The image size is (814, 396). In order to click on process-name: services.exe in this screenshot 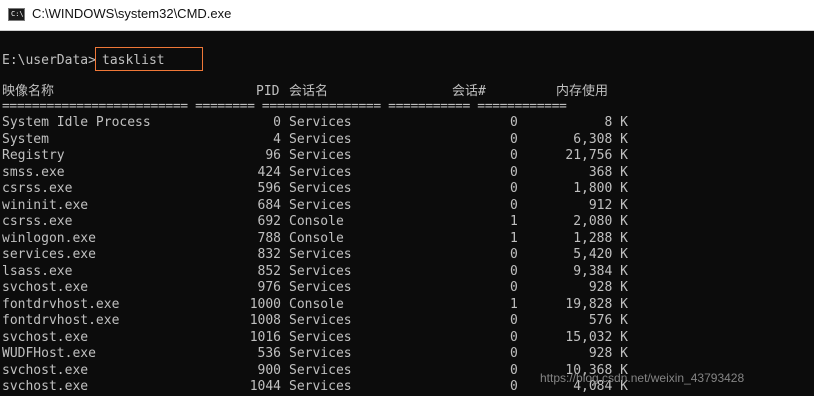, I will do `click(49, 254)`.